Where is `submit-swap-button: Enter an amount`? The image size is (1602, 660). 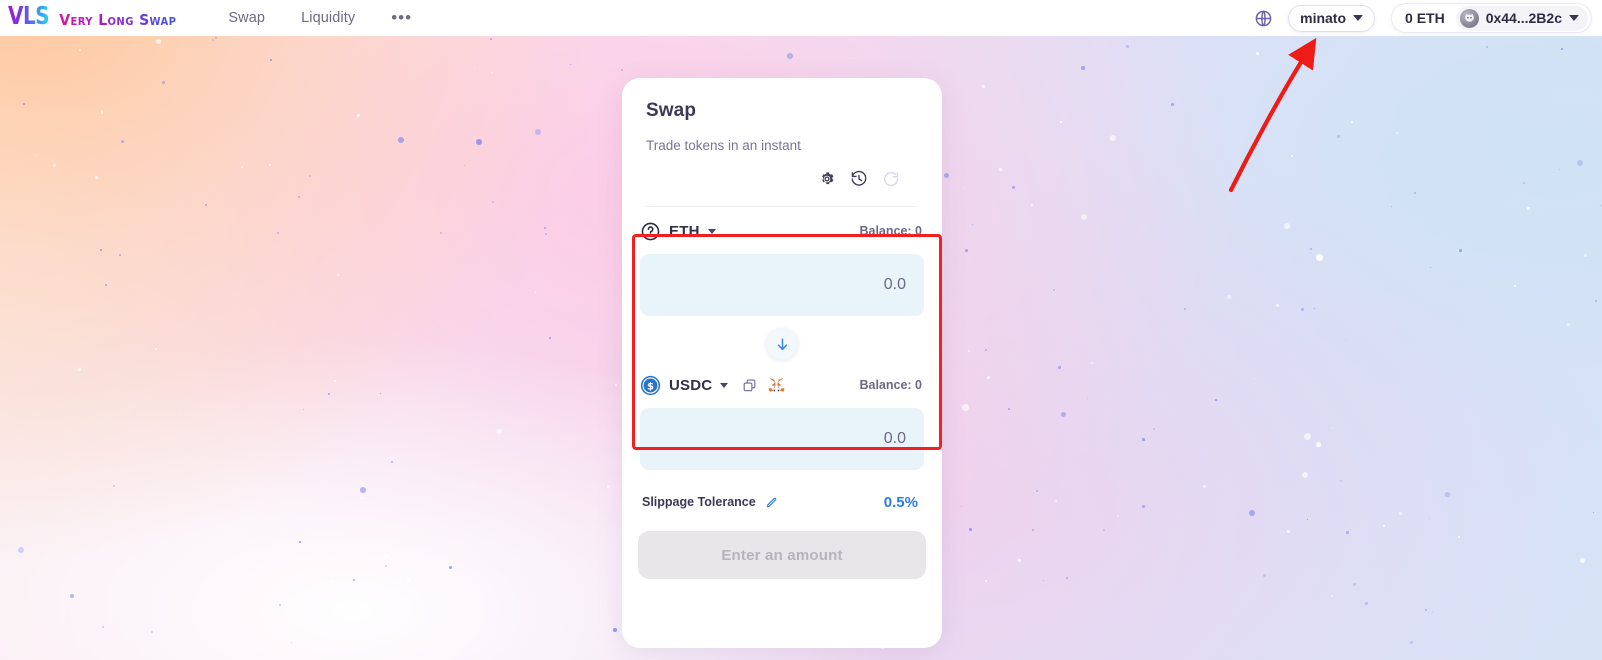
submit-swap-button: Enter an amount is located at coordinates (782, 555).